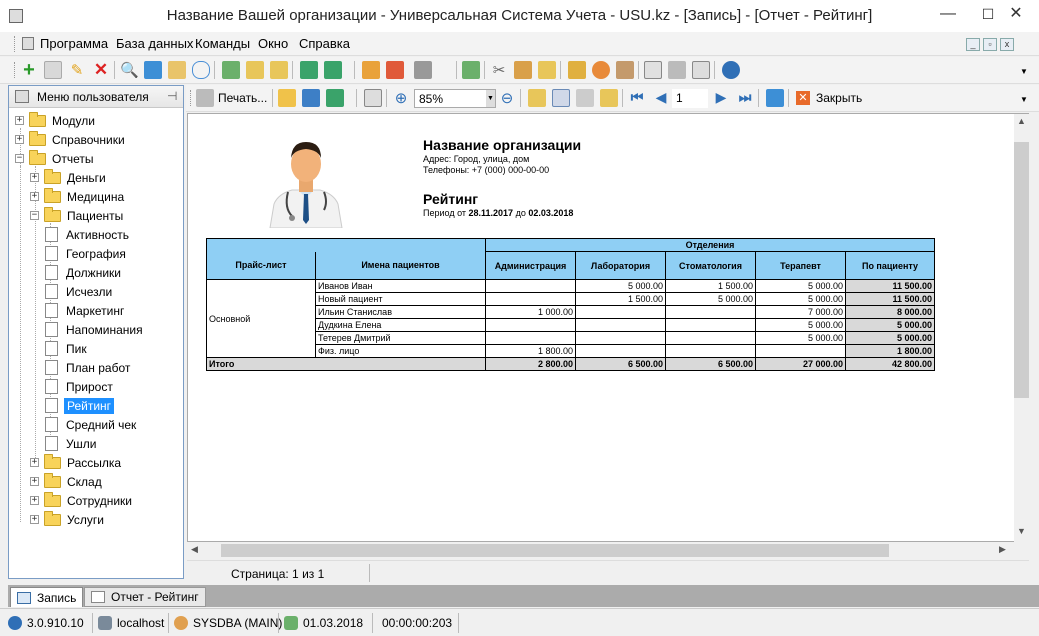 This screenshot has height=636, width=1039. I want to click on permissions-icon, so click(625, 70).